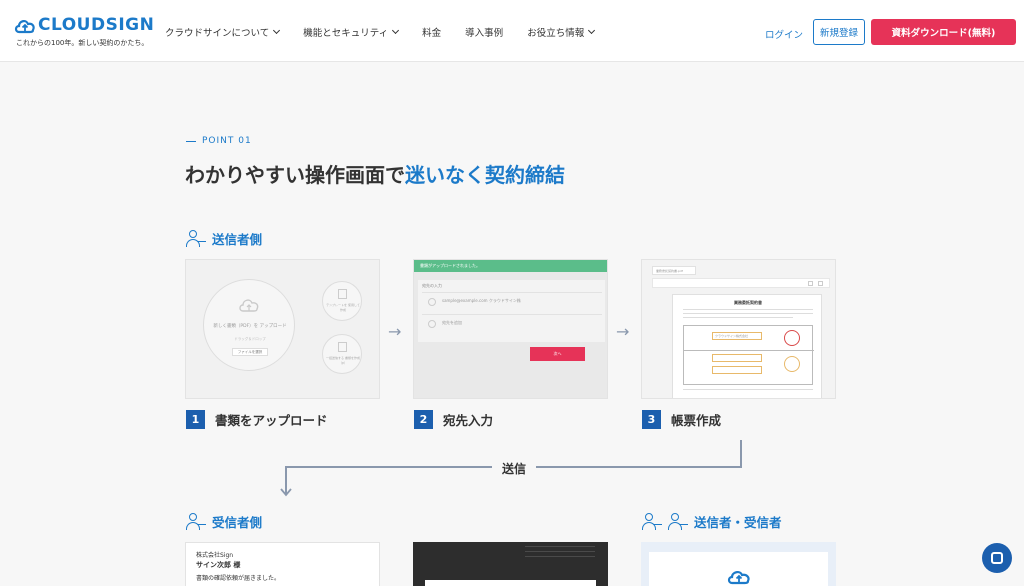 The width and height of the screenshot is (1024, 586). Describe the element at coordinates (343, 307) in the screenshot. I see `template-text: テンプレートを 使用して作成` at that location.